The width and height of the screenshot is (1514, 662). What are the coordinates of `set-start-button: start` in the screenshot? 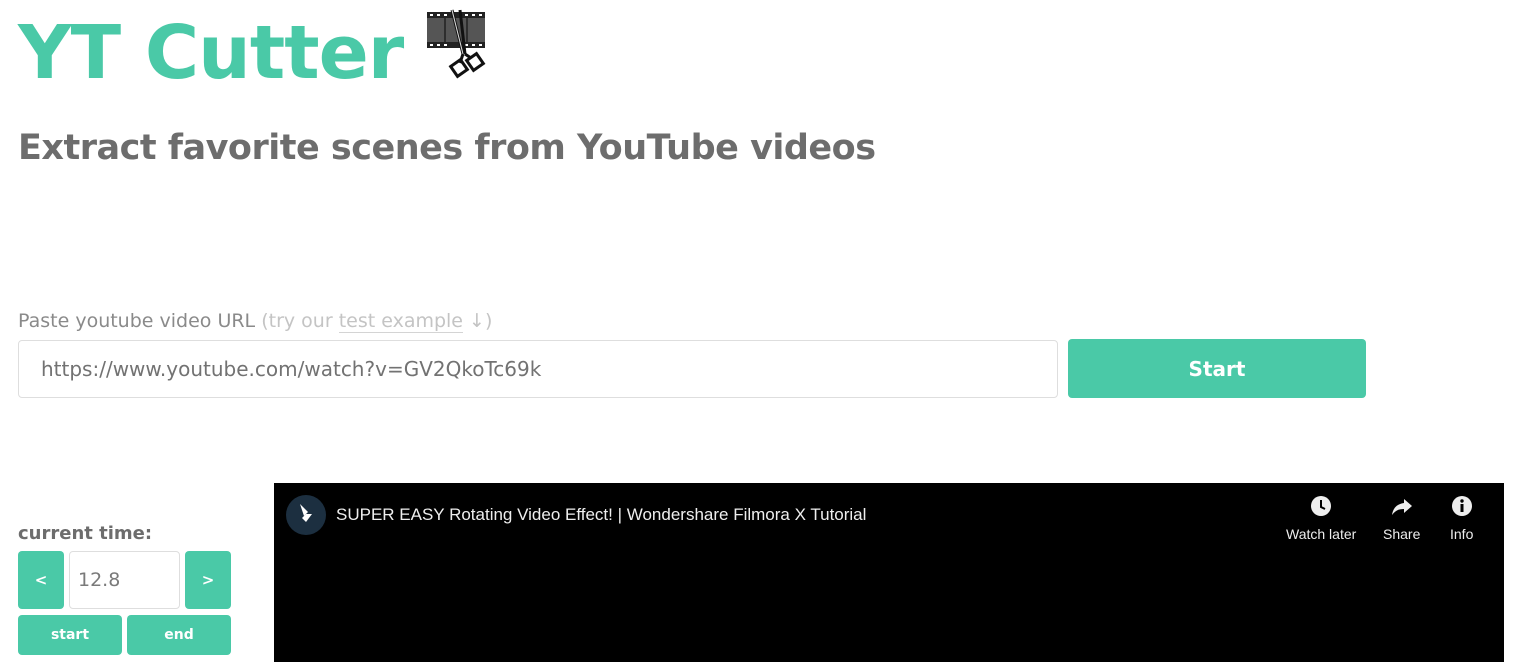 It's located at (70, 635).